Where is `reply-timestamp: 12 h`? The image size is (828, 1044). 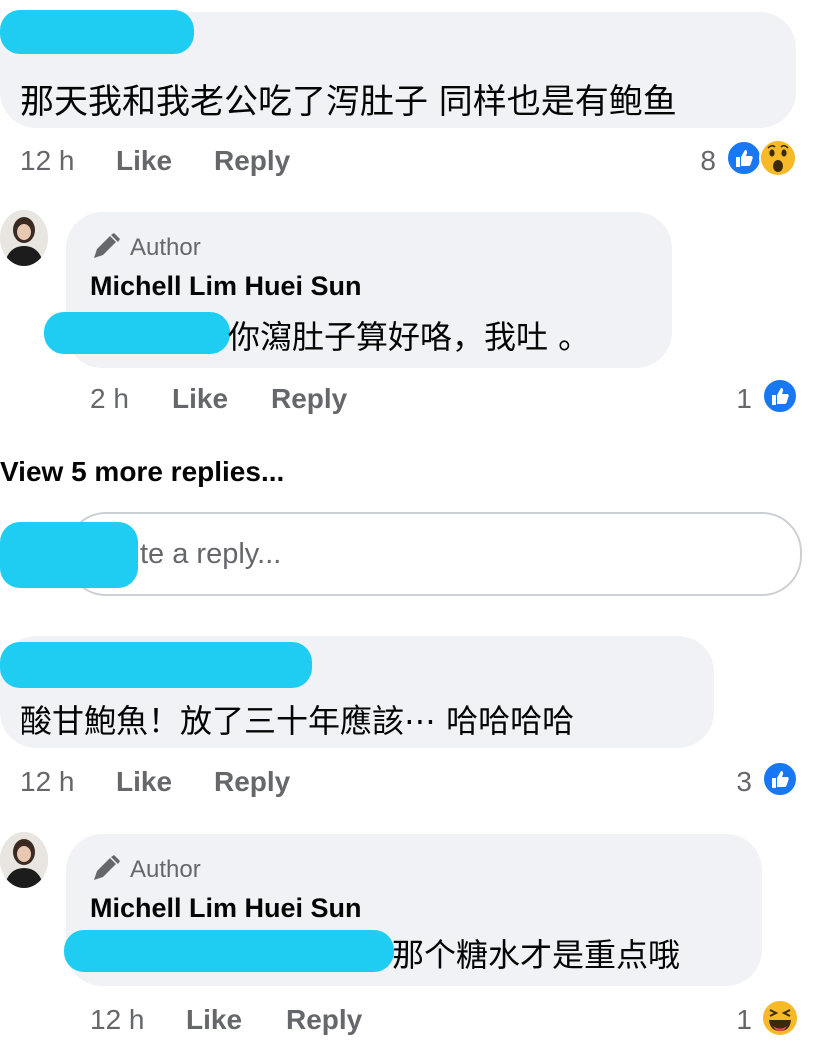 reply-timestamp: 12 h is located at coordinates (117, 1019).